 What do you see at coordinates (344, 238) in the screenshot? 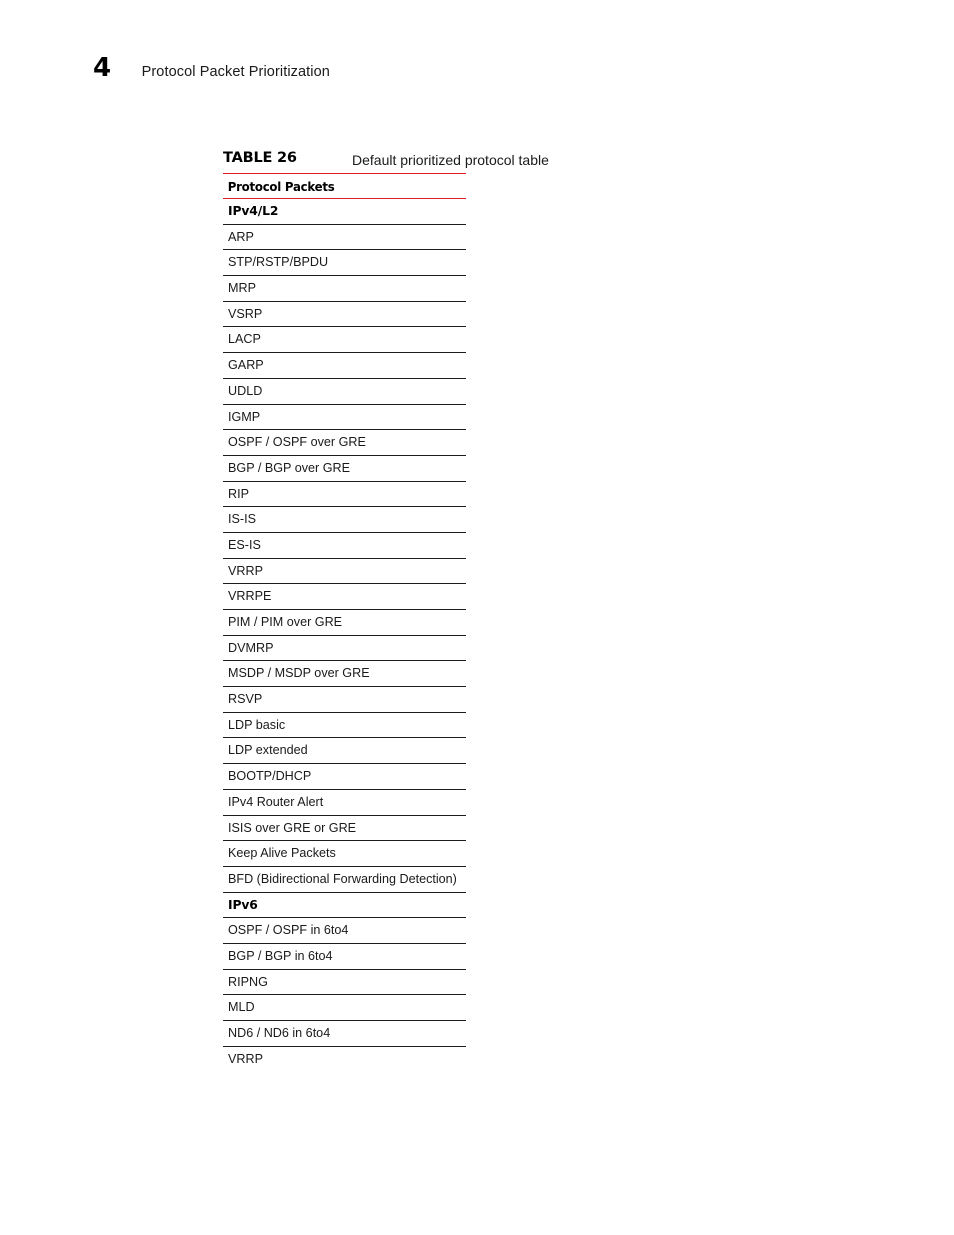
I see `table-row: ARP` at bounding box center [344, 238].